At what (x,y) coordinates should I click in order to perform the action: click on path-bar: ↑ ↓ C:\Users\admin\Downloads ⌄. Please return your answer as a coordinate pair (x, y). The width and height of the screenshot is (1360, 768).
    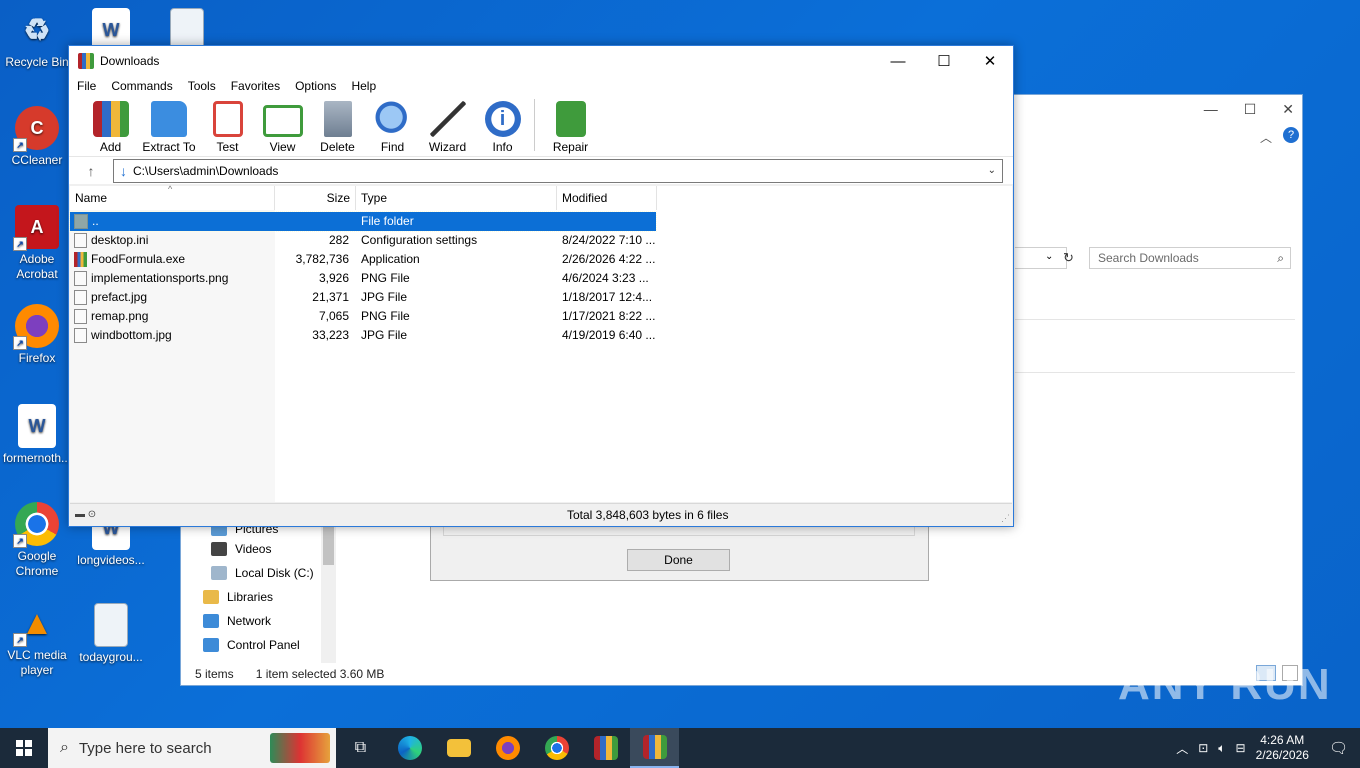
    Looking at the image, I should click on (541, 170).